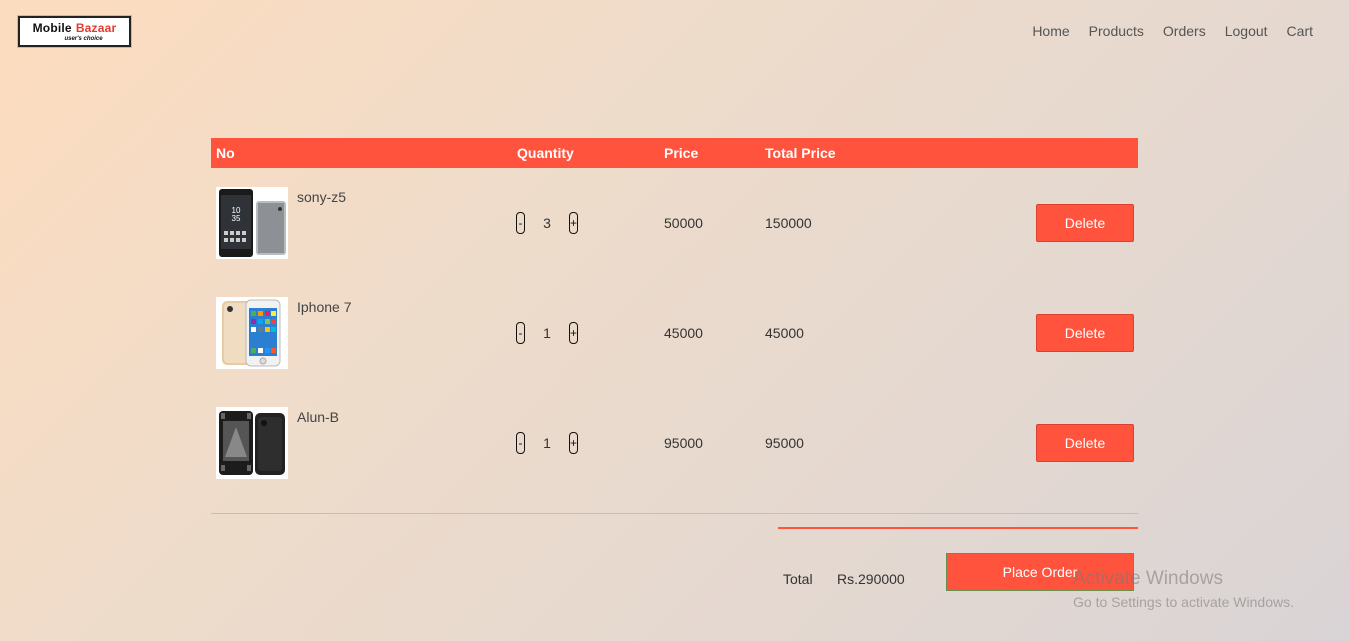  Describe the element at coordinates (322, 197) in the screenshot. I see `product-name: sony-z5` at that location.